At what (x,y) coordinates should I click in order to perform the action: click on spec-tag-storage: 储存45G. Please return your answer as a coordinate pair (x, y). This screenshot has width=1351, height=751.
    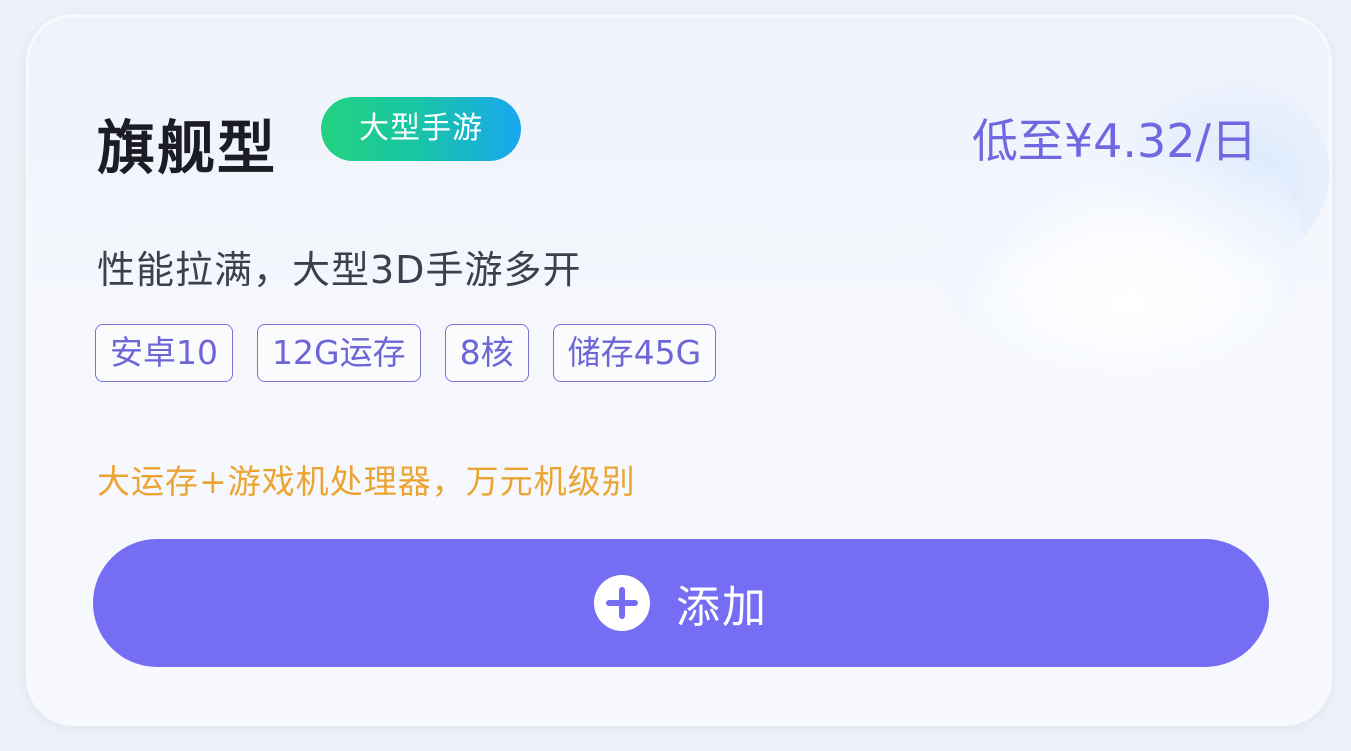
    Looking at the image, I should click on (634, 353).